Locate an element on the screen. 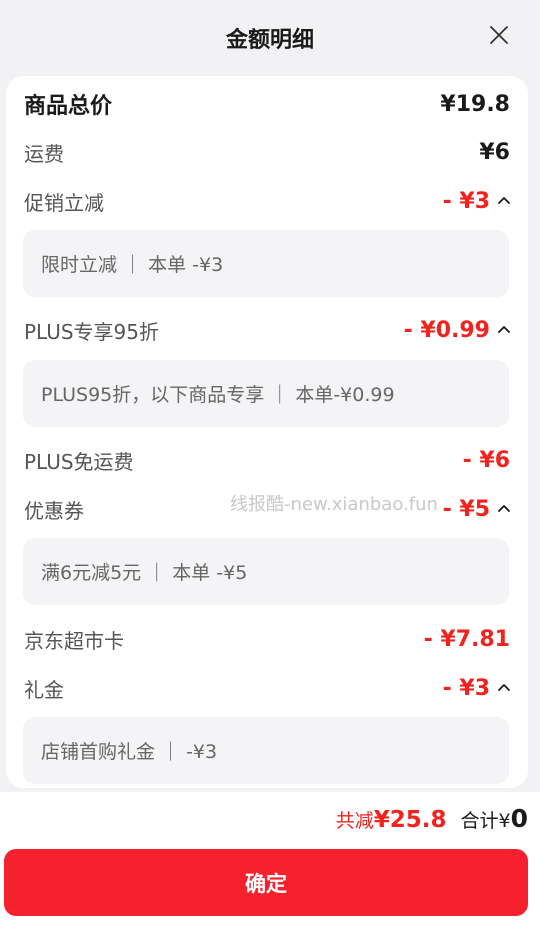 This screenshot has height=948, width=540. jd-card-label: 京东超市卡 is located at coordinates (74, 640).